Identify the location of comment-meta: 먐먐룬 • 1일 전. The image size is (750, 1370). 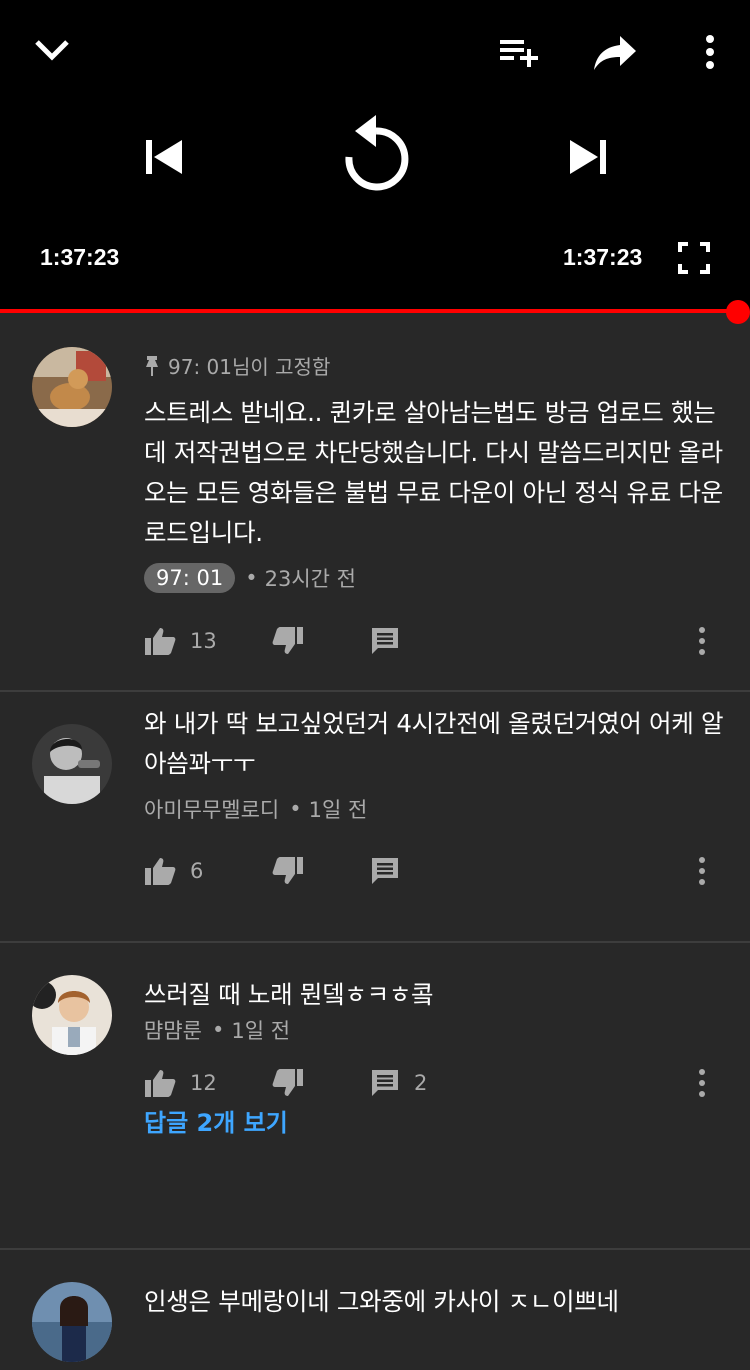
(217, 1030).